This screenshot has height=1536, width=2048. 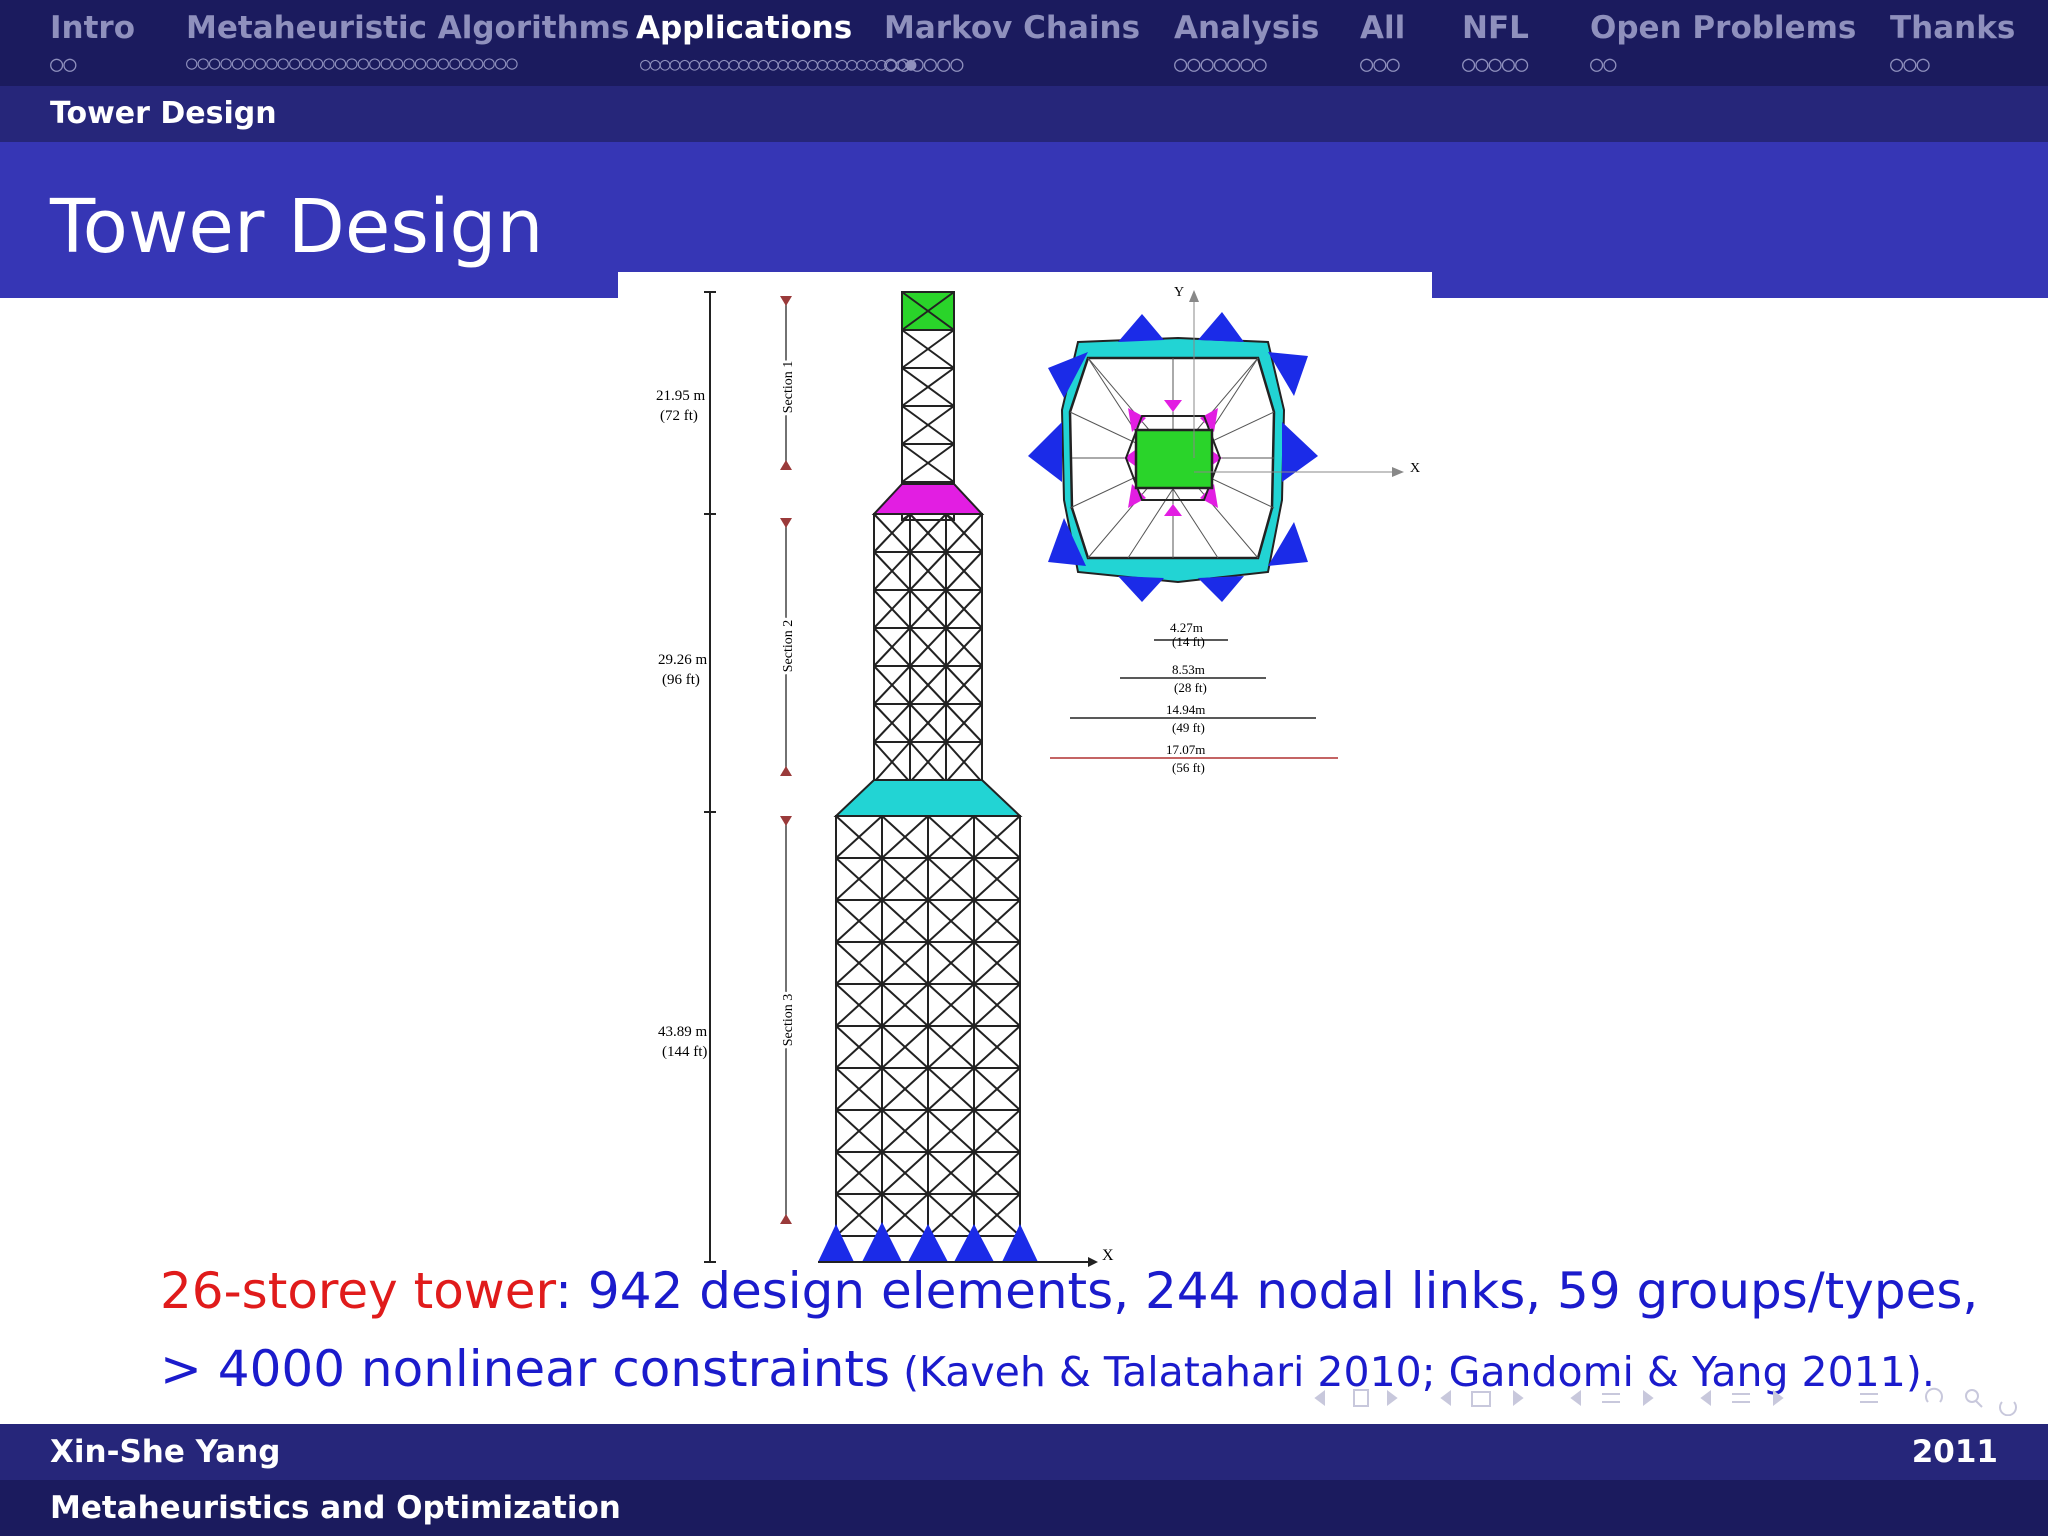 I want to click on section-2-label: Section 2, so click(x=788, y=646).